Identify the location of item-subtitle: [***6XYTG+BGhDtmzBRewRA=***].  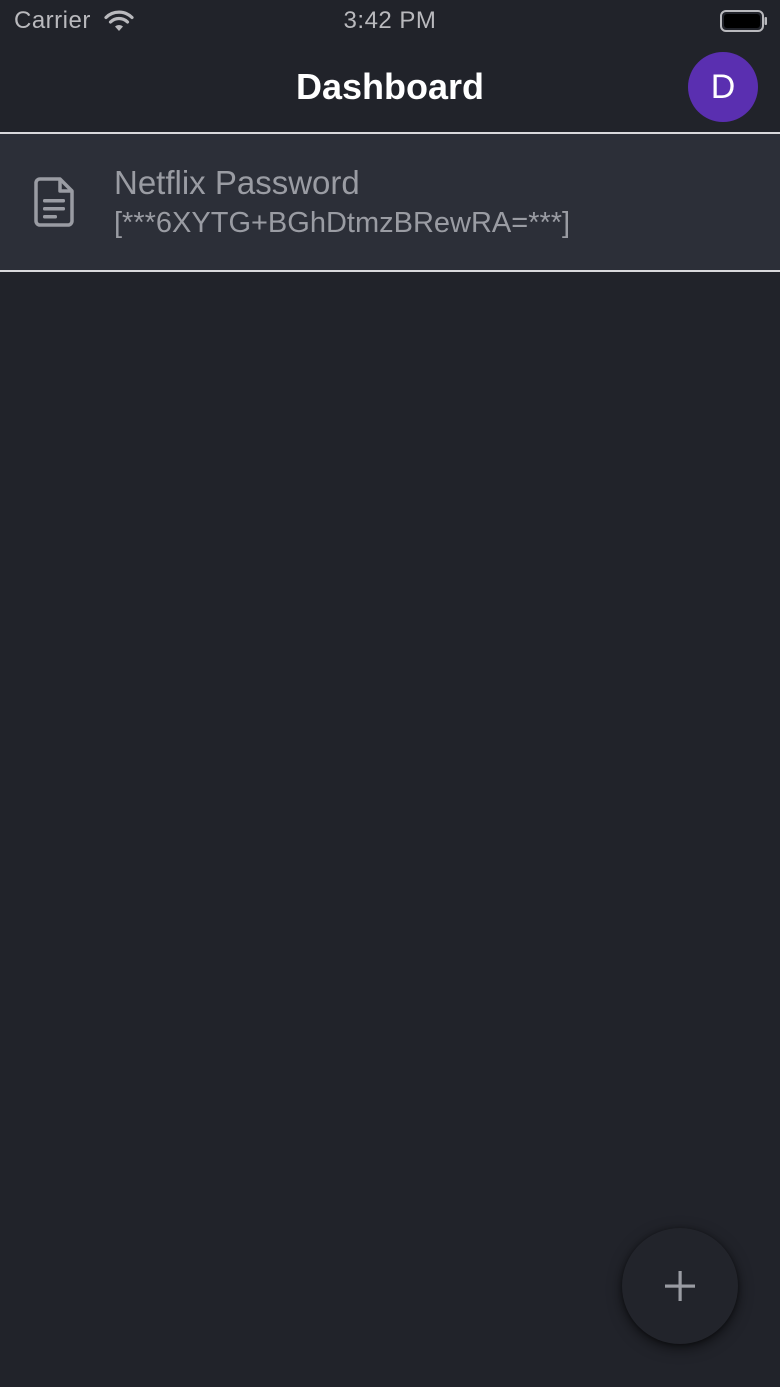
(342, 223).